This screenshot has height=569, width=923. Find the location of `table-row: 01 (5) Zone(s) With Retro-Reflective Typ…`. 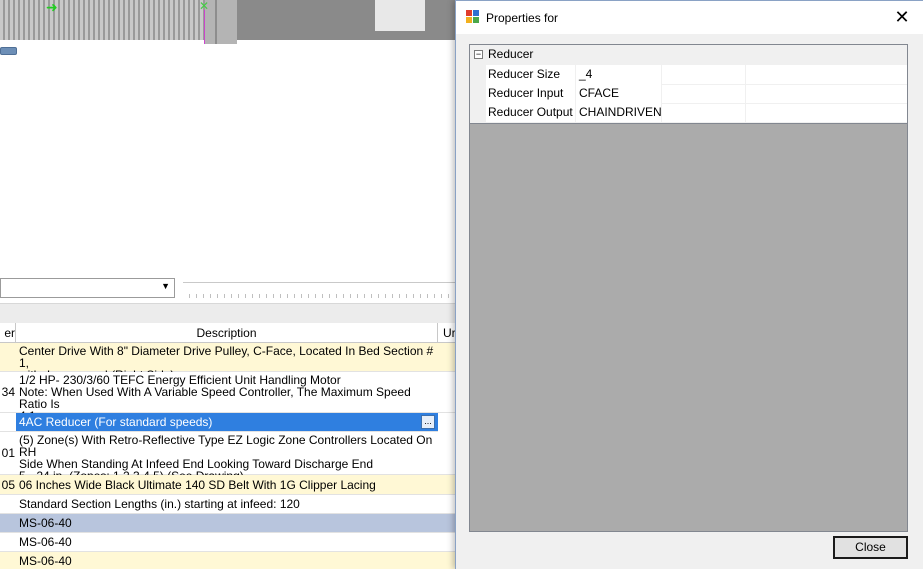

table-row: 01 (5) Zone(s) With Retro-Reflective Typ… is located at coordinates (230, 457).